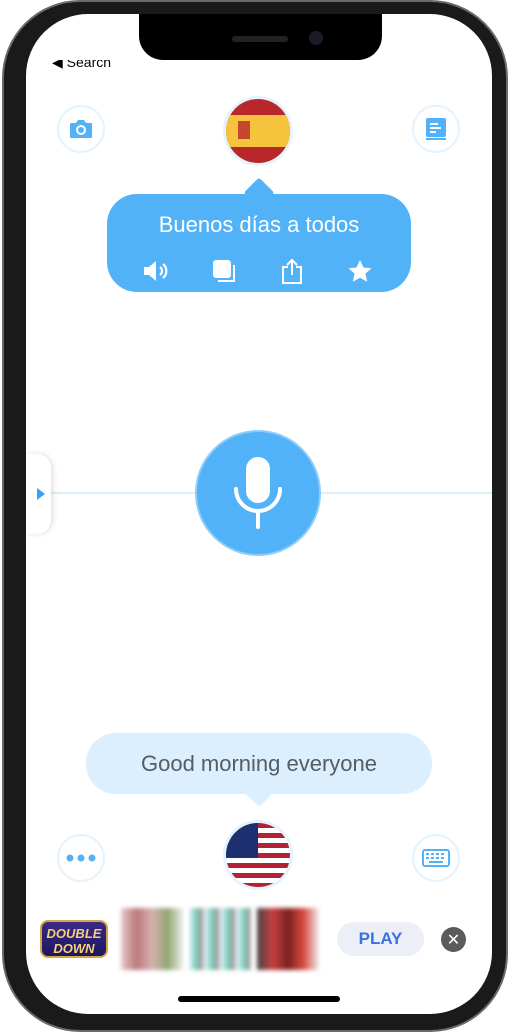 This screenshot has width=510, height=1032. Describe the element at coordinates (259, 999) in the screenshot. I see `home-indicator` at that location.